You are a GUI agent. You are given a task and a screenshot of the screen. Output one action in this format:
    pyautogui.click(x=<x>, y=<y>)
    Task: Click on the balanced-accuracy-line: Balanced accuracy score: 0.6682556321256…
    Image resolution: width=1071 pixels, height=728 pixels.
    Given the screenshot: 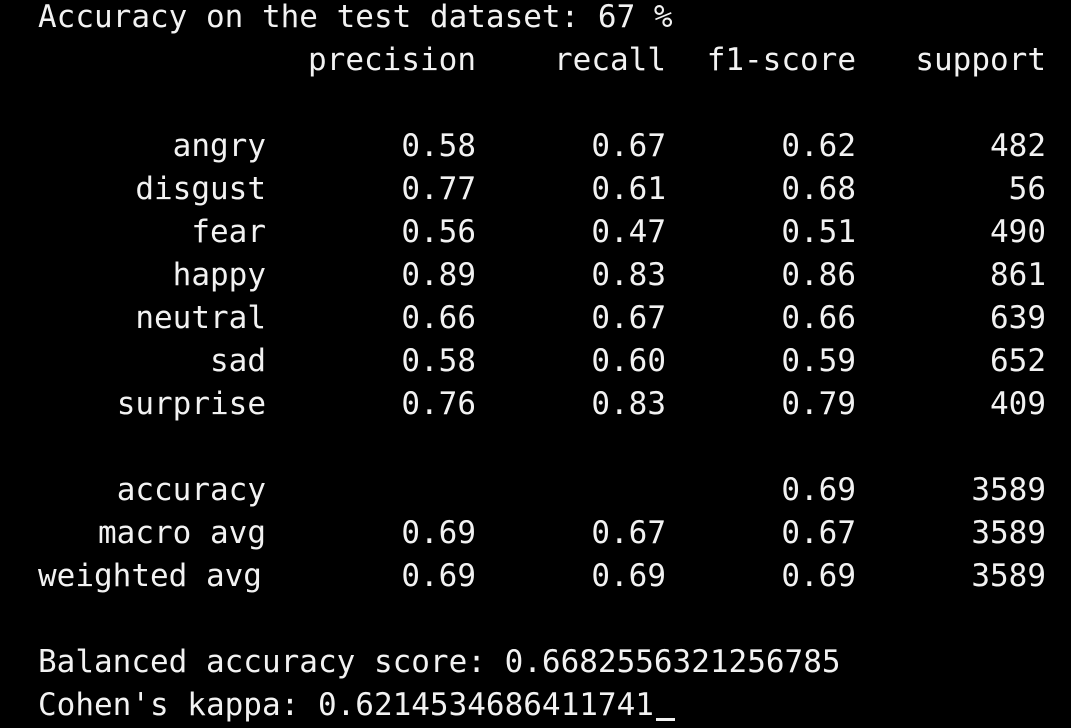 What is the action you would take?
    pyautogui.click(x=439, y=662)
    